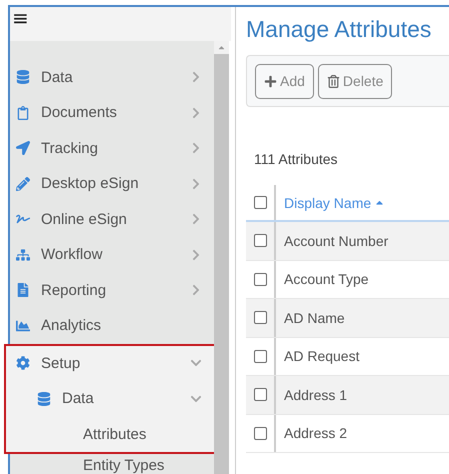 Image resolution: width=449 pixels, height=474 pixels. I want to click on add-button: Add, so click(284, 81).